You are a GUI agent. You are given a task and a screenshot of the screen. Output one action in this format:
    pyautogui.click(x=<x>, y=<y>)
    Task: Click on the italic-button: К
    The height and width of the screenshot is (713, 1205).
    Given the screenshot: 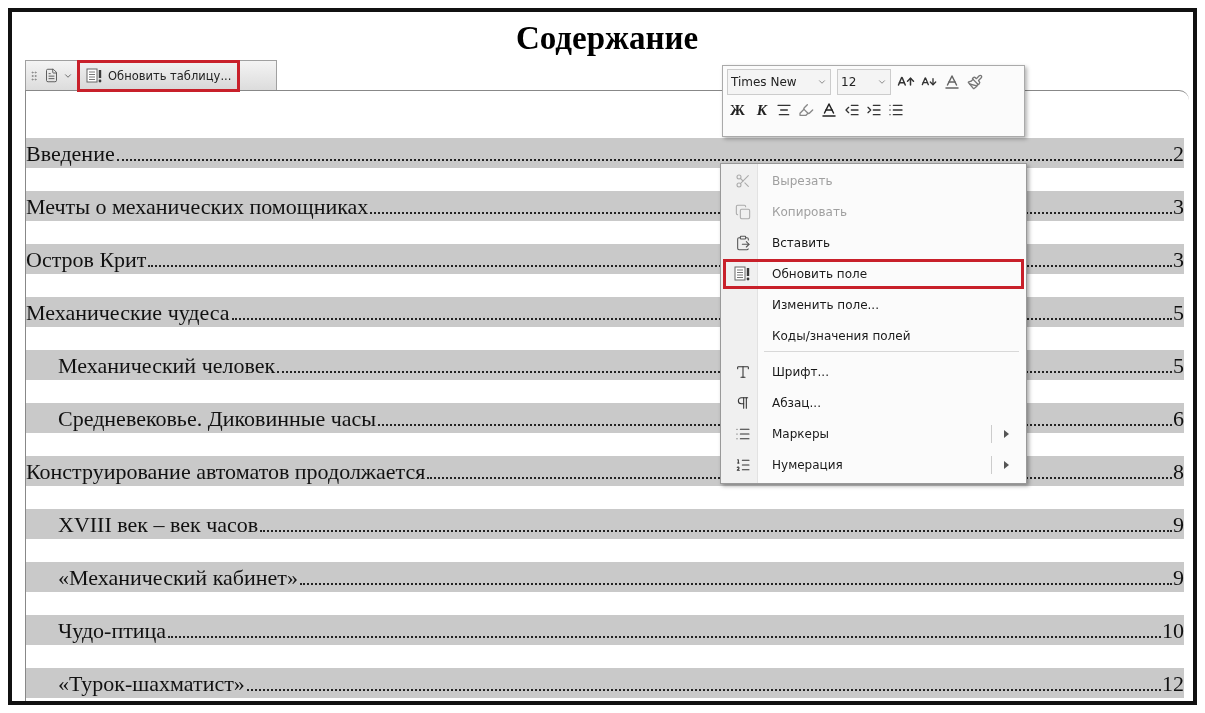 What is the action you would take?
    pyautogui.click(x=762, y=110)
    